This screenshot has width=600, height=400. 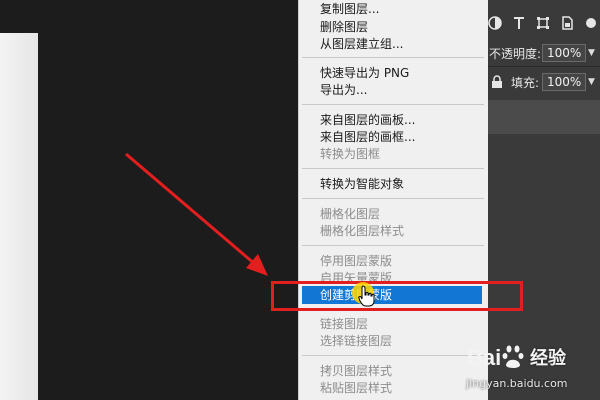 I want to click on watermark-brand: 经验, so click(x=548, y=358).